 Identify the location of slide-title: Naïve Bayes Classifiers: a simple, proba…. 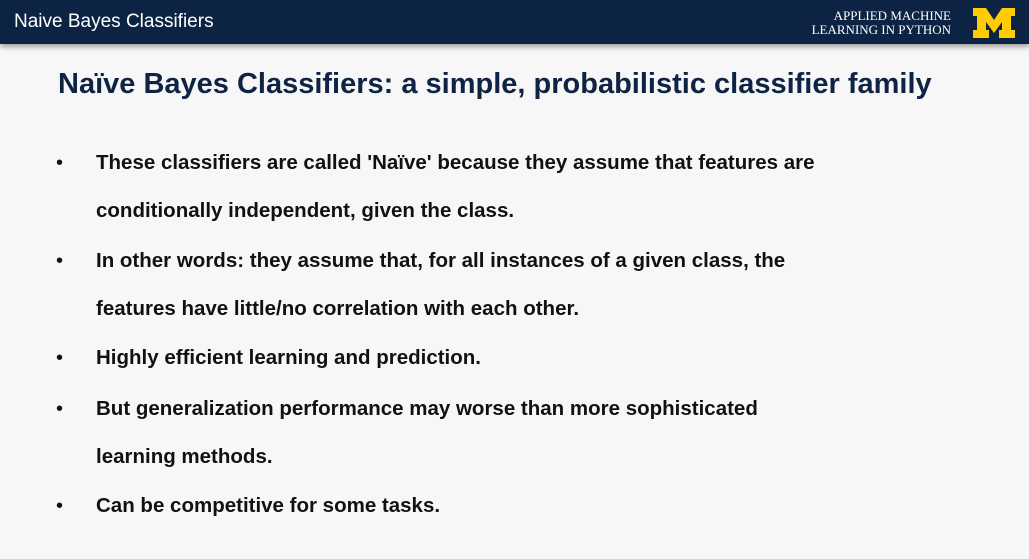
(495, 84).